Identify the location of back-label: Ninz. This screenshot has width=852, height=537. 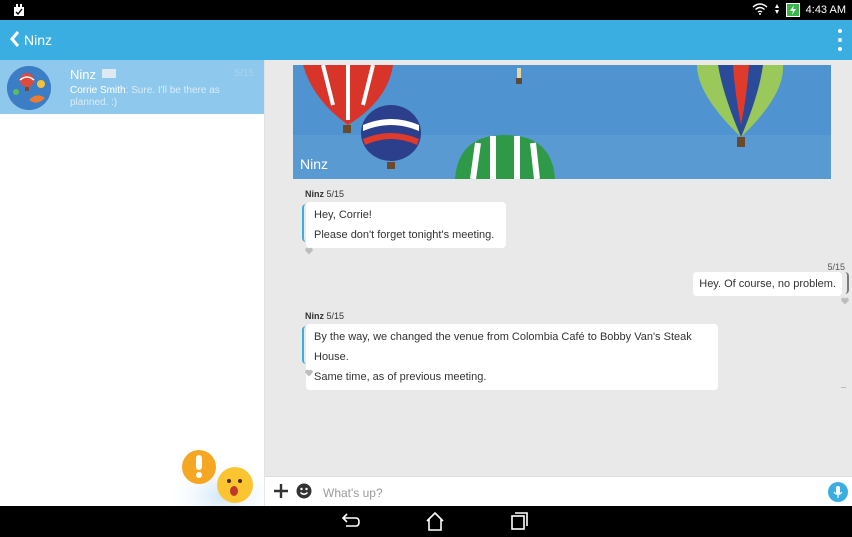
(38, 40).